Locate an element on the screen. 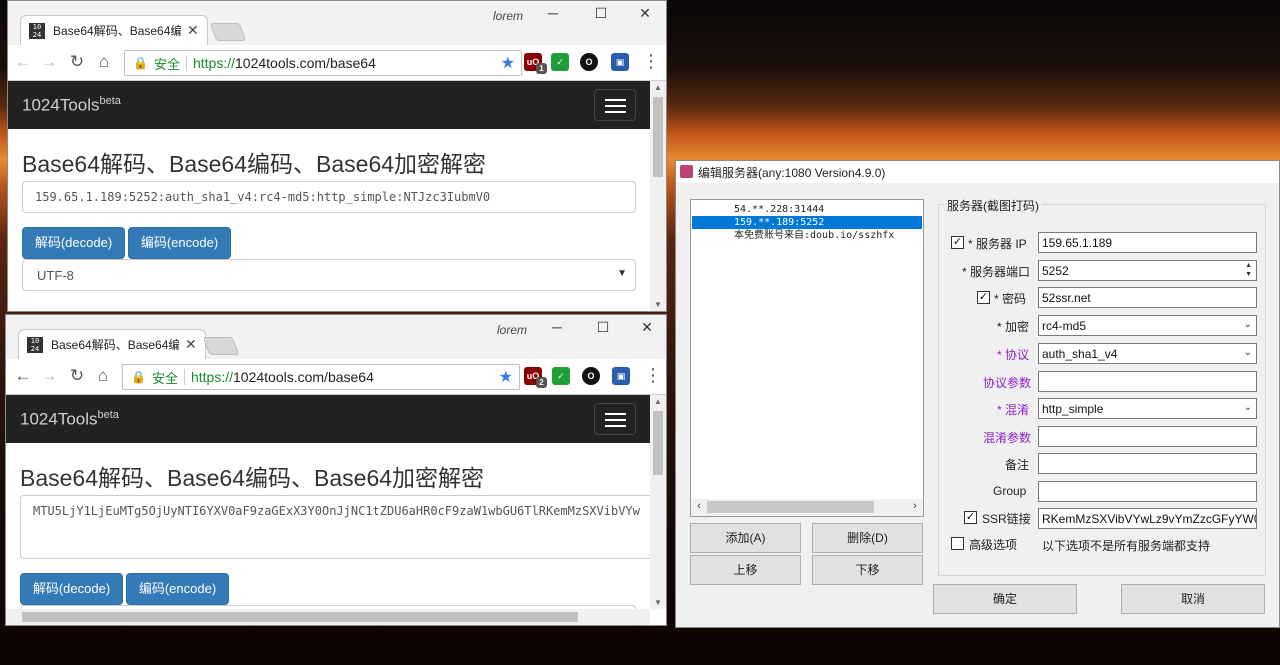  delete-button: 删除(D) is located at coordinates (867, 538).